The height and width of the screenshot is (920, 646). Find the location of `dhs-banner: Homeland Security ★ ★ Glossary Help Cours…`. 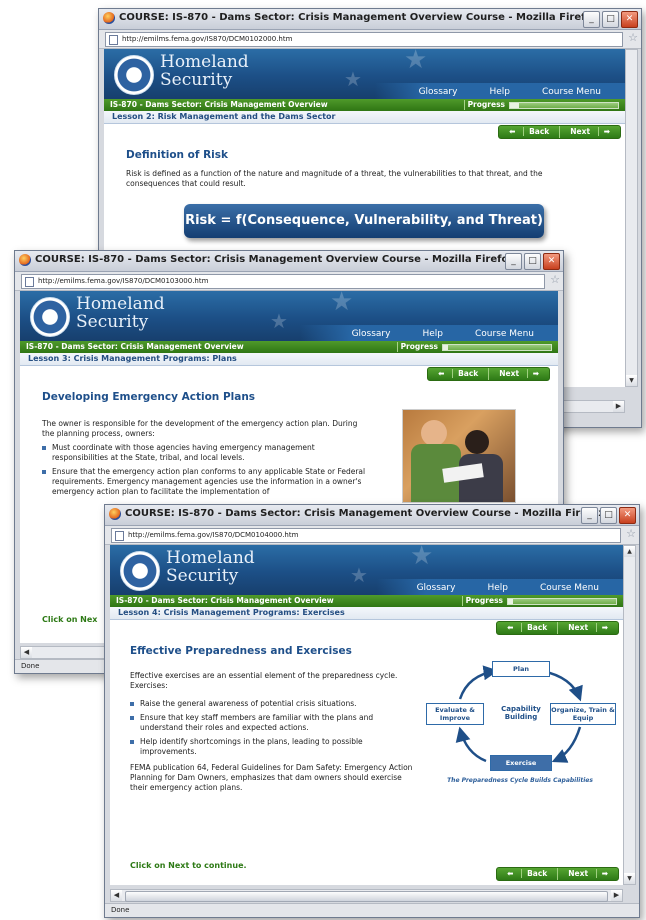

dhs-banner: Homeland Security ★ ★ Glossary Help Cours… is located at coordinates (289, 316).